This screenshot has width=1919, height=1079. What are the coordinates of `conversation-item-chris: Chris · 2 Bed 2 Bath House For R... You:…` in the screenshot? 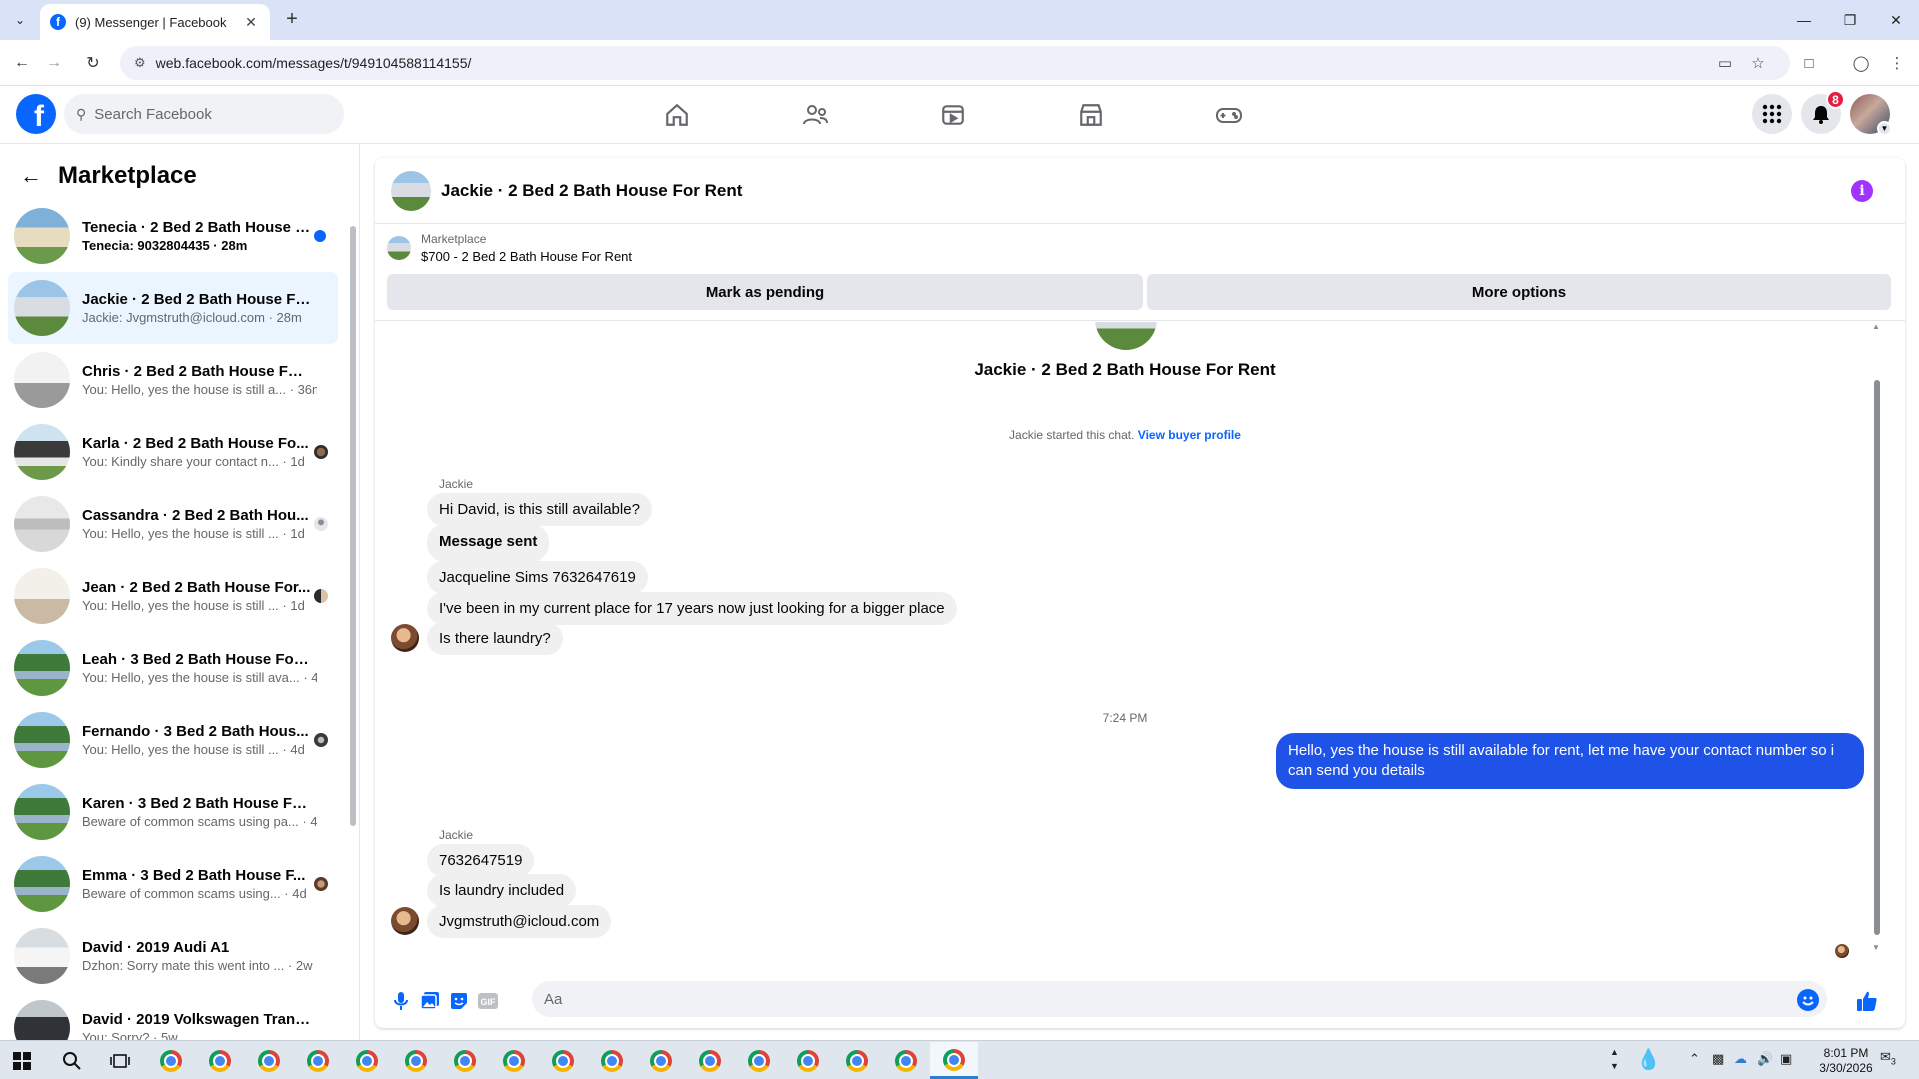 It's located at (173, 380).